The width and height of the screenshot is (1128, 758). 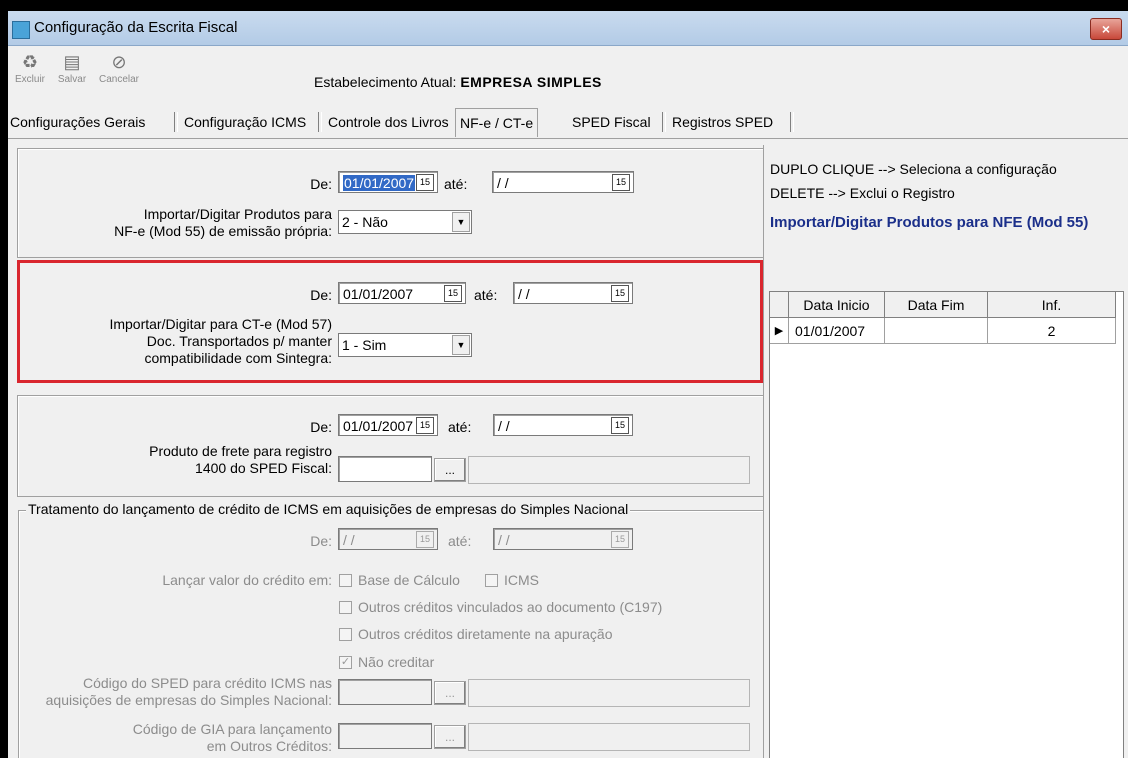 I want to click on nao-creditar-label: Não creditar, so click(x=396, y=662).